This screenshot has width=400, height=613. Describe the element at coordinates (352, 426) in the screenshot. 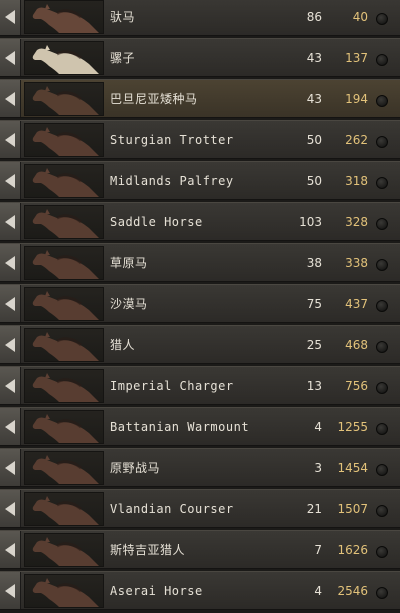

I see `horse-price: 1255` at that location.